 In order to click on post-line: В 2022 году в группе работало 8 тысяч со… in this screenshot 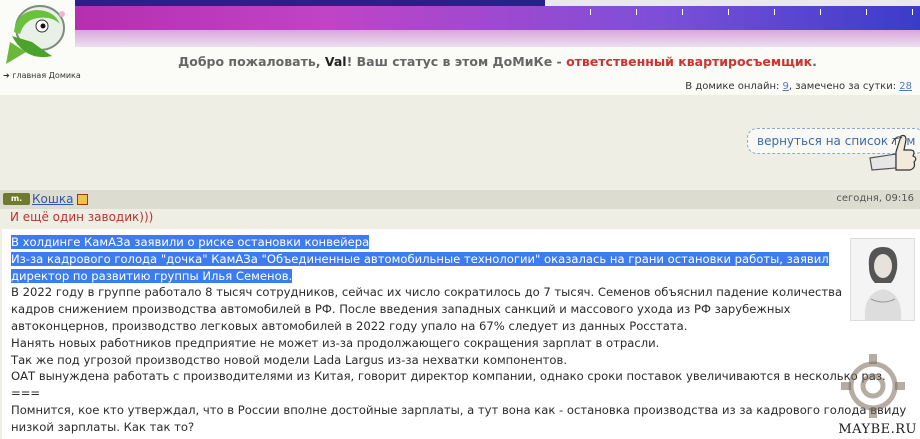, I will do `click(427, 292)`.